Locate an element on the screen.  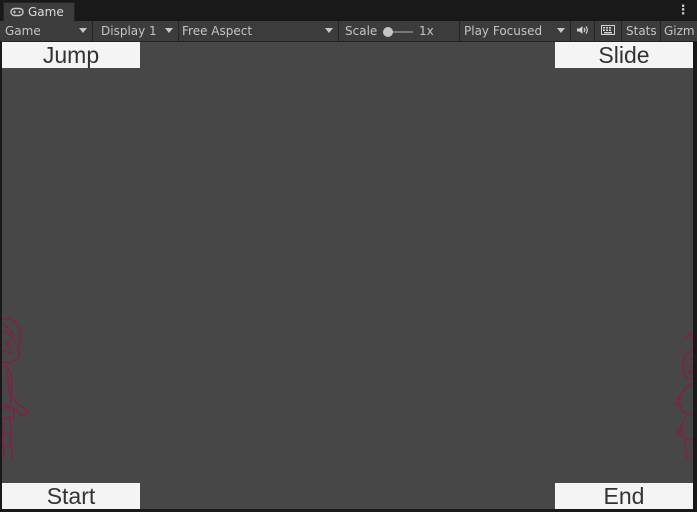
stats-button: Stats is located at coordinates (641, 31).